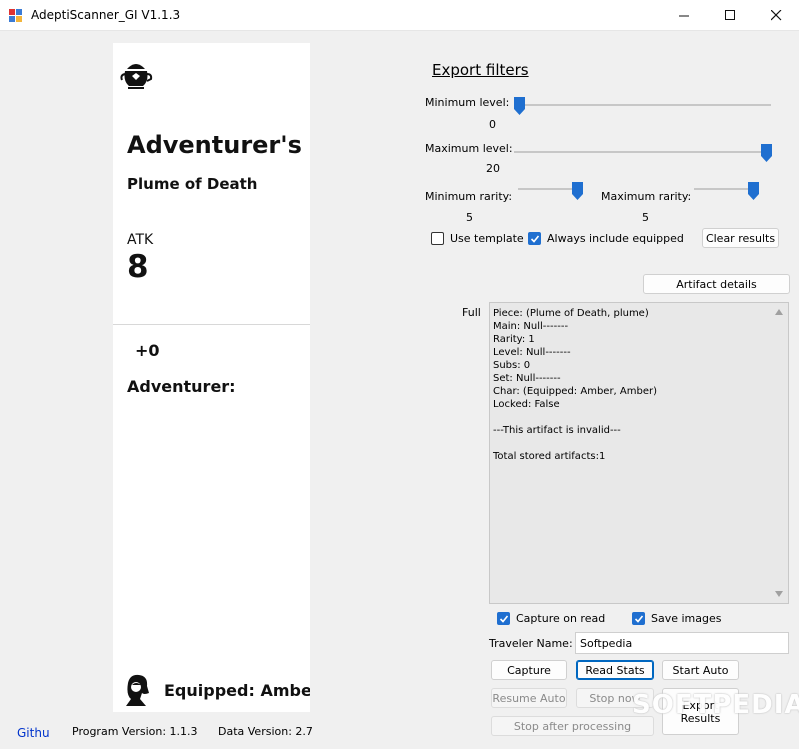  Describe the element at coordinates (181, 386) in the screenshot. I see `artifact-set: Adventurer:` at that location.